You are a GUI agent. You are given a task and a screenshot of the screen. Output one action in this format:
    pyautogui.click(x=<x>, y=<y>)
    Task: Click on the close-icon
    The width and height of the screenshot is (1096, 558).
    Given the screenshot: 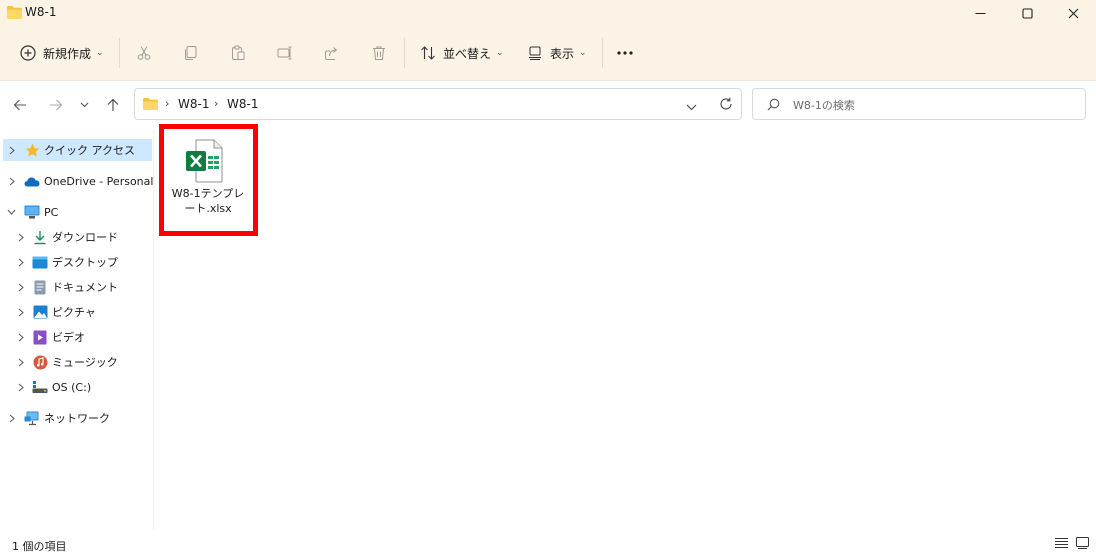 What is the action you would take?
    pyautogui.click(x=1073, y=13)
    